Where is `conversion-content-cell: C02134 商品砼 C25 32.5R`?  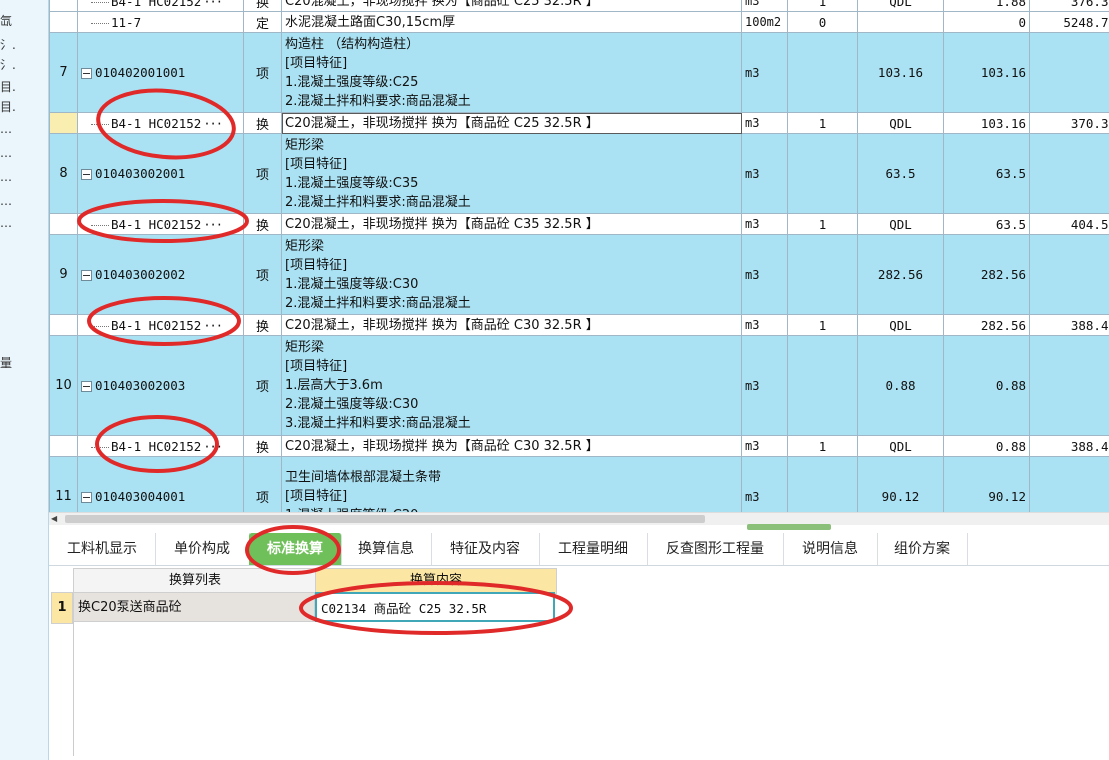
conversion-content-cell: C02134 商品砼 C25 32.5R is located at coordinates (435, 607).